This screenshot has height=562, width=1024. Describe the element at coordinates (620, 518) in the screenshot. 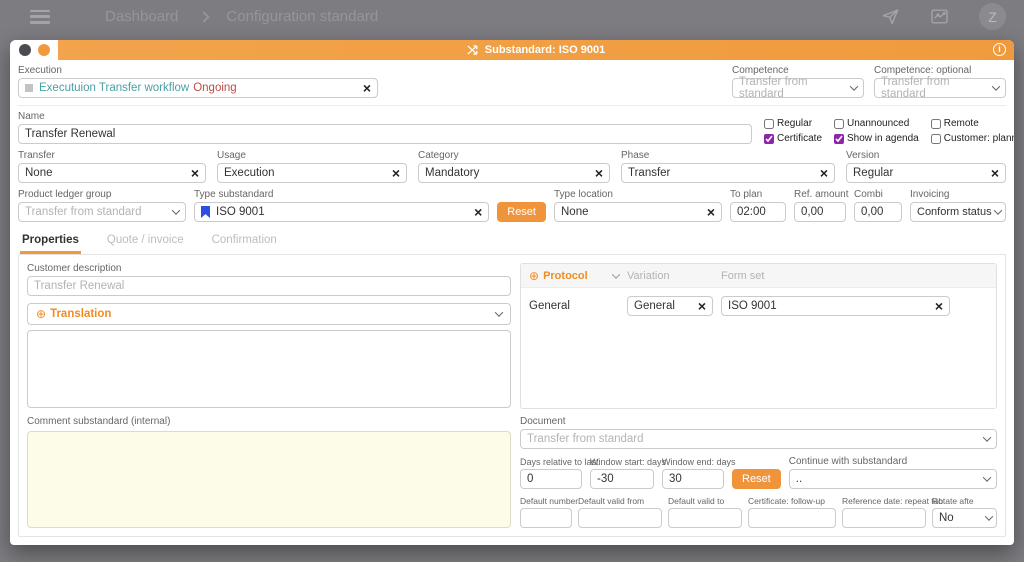

I see `default-valid-from-input` at that location.